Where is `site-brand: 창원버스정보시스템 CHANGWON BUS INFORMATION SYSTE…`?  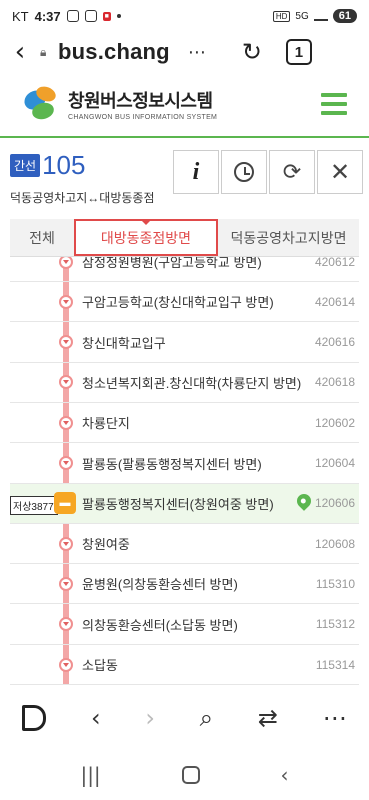
site-brand: 창원버스정보시스템 CHANGWON BUS INFORMATION SYSTE… is located at coordinates (142, 104).